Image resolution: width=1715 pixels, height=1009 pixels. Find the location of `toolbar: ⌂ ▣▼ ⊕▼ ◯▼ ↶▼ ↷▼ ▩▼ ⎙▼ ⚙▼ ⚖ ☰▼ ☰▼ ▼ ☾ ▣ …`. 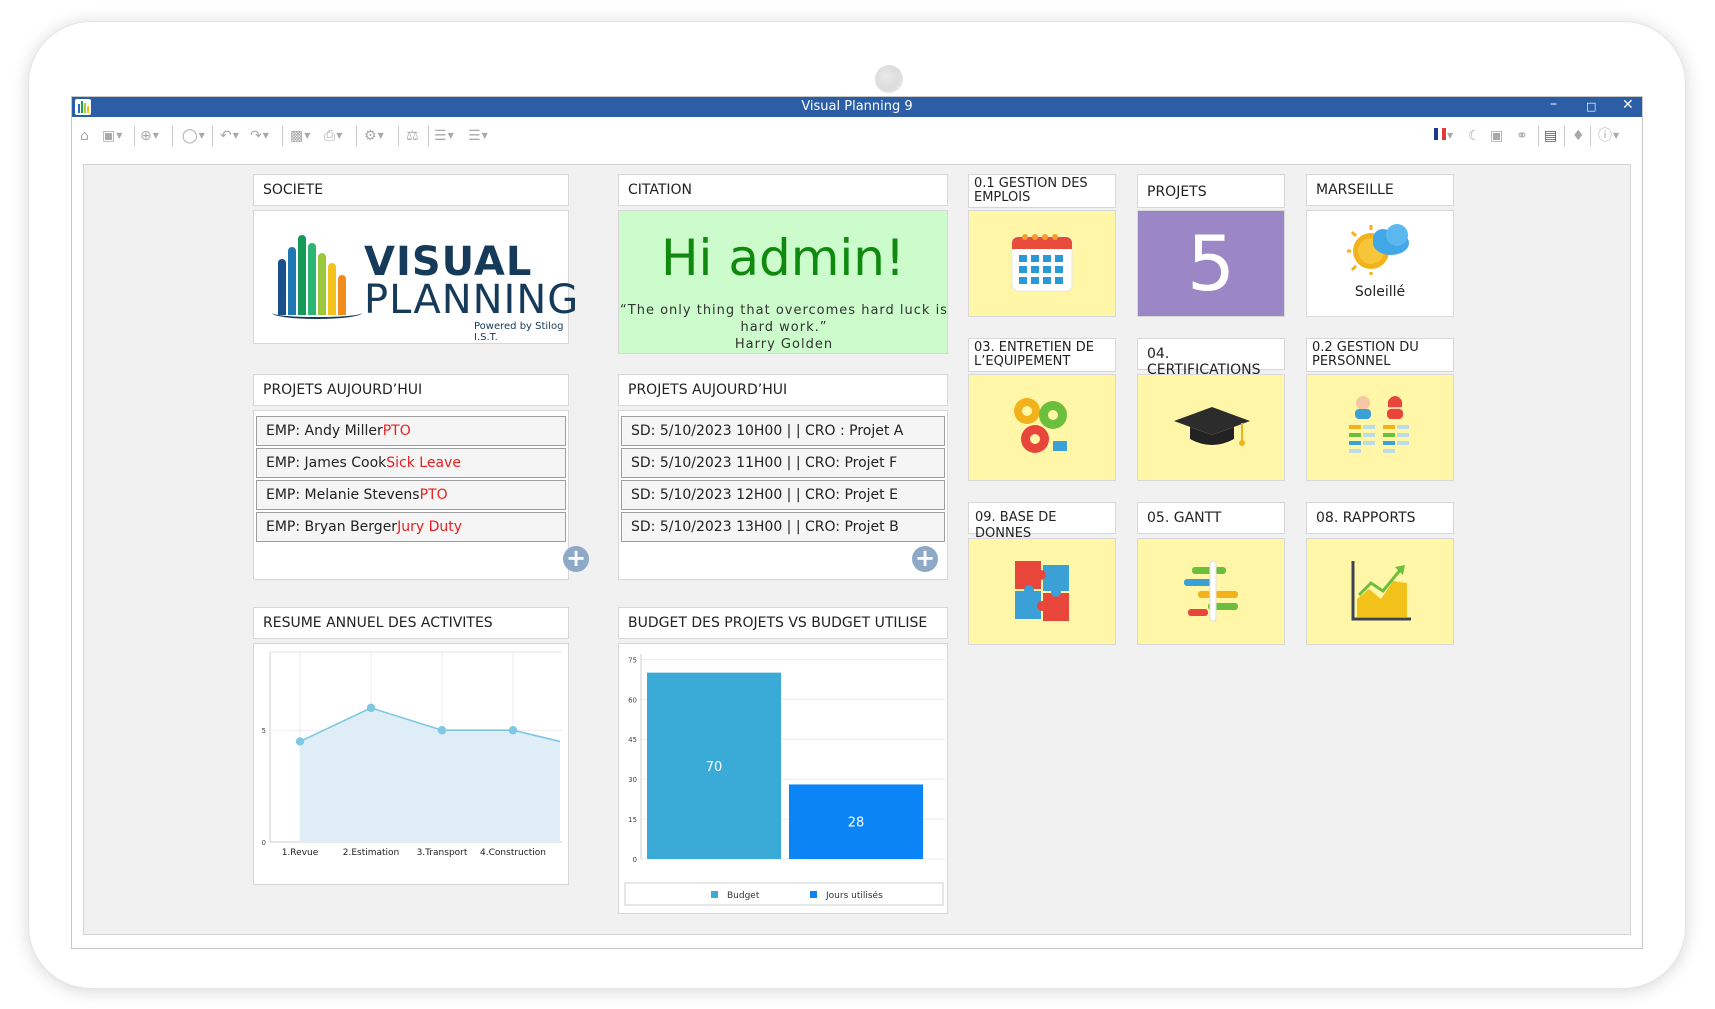

toolbar: ⌂ ▣▼ ⊕▼ ◯▼ ↶▼ ↷▼ ▩▼ ⎙▼ ⚙▼ ⚖ ☰▼ ☰▼ ▼ ☾ ▣ … is located at coordinates (857, 135).